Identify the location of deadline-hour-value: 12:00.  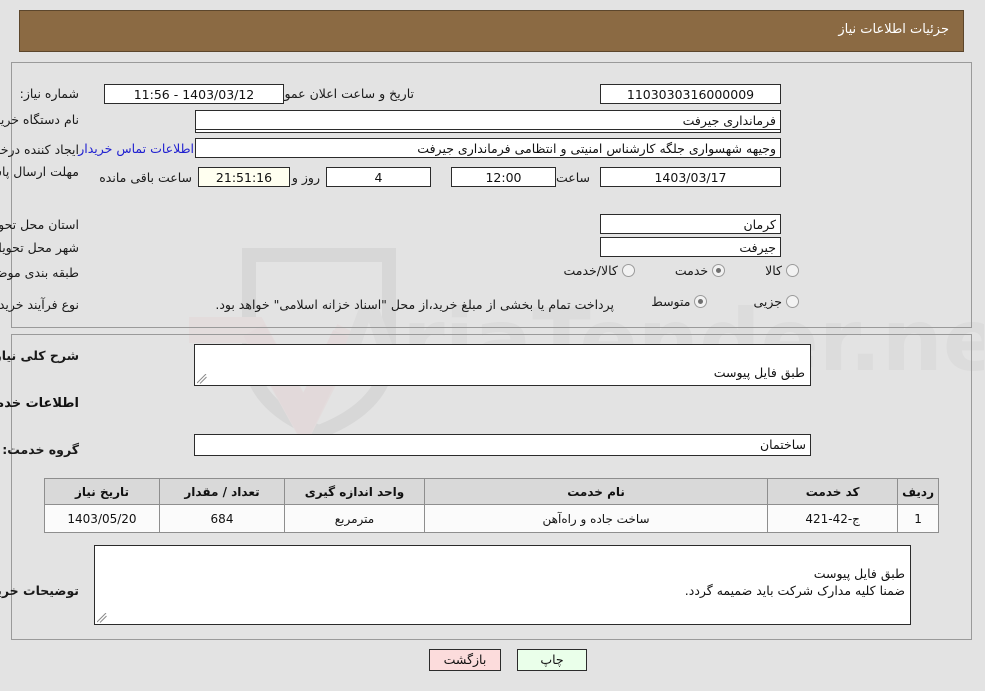
(504, 177).